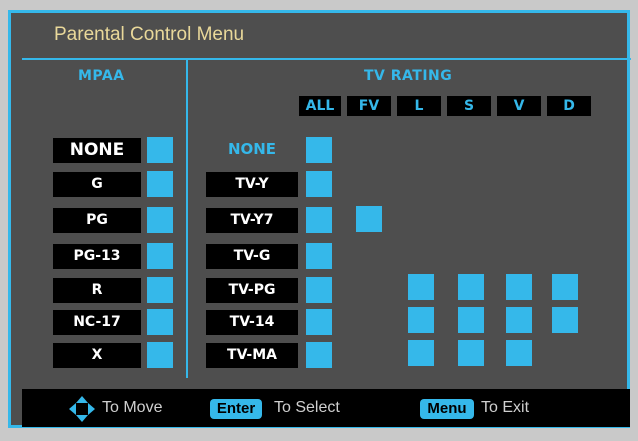  What do you see at coordinates (320, 106) in the screenshot?
I see `tv-col-all: ALL` at bounding box center [320, 106].